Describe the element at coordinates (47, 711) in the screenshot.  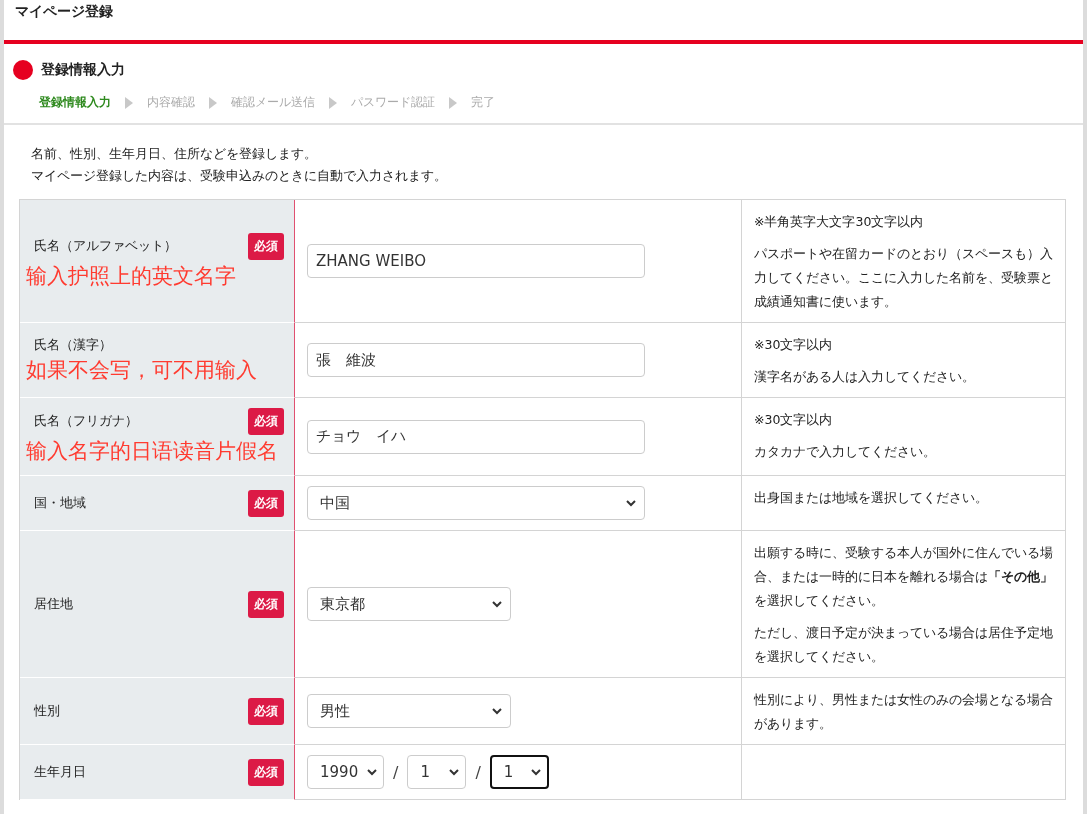
I see `field-label: 性別` at that location.